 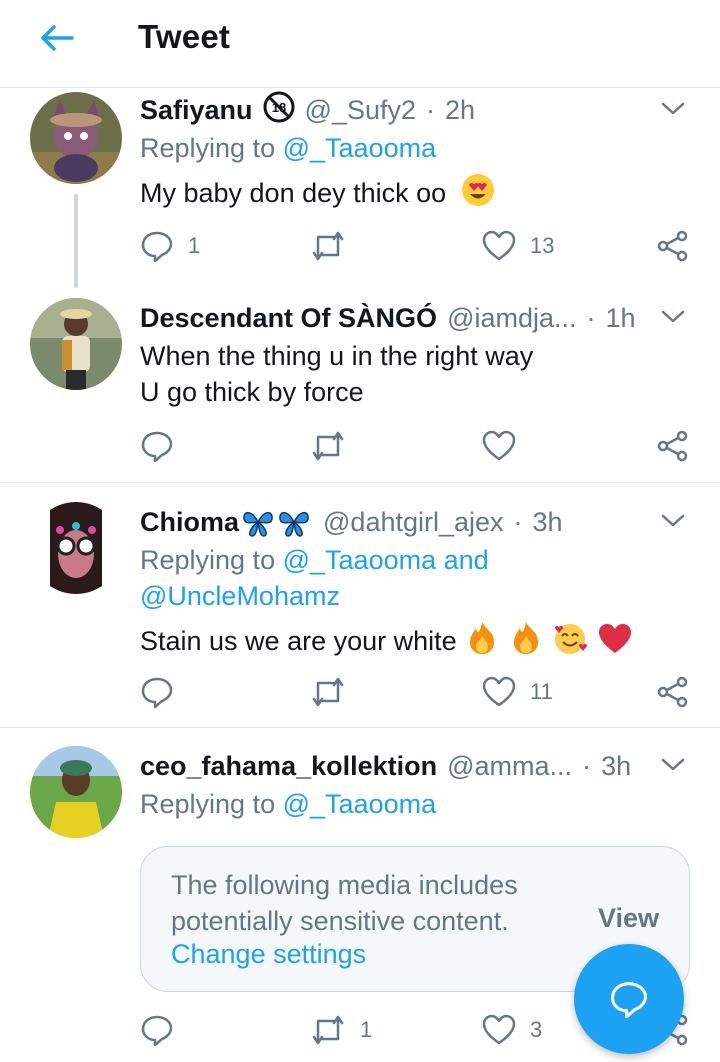 I want to click on compose-reply-button, so click(x=629, y=999).